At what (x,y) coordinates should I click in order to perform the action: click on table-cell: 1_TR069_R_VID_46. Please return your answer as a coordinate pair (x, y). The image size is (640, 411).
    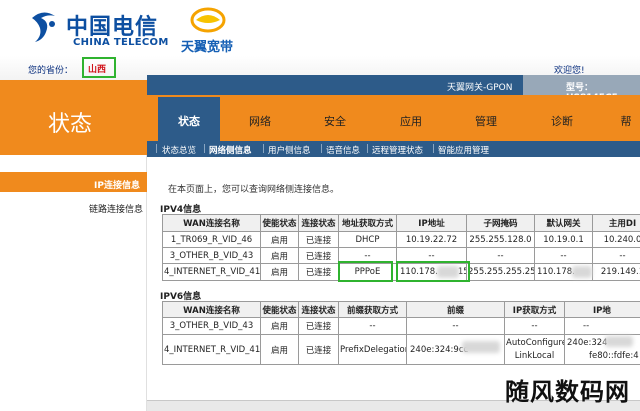
    Looking at the image, I should click on (211, 239).